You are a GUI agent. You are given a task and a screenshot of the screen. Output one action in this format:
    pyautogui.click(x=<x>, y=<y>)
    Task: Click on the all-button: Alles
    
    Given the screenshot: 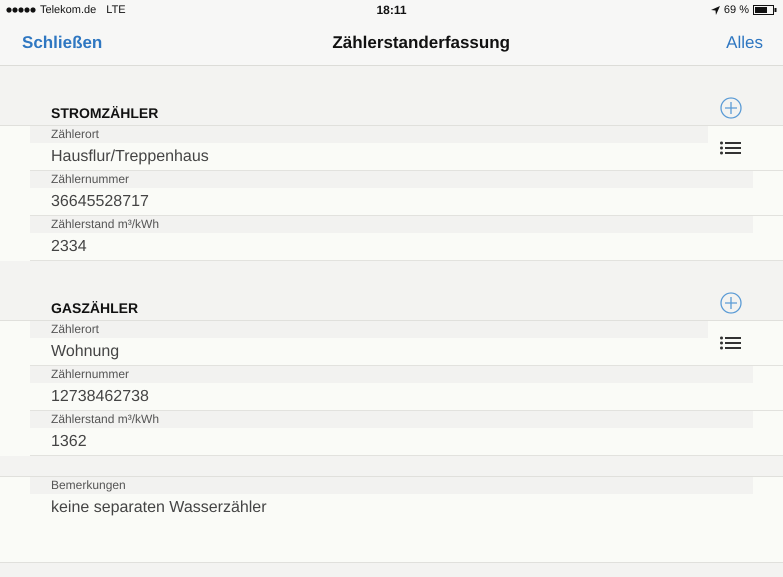 What is the action you would take?
    pyautogui.click(x=744, y=42)
    